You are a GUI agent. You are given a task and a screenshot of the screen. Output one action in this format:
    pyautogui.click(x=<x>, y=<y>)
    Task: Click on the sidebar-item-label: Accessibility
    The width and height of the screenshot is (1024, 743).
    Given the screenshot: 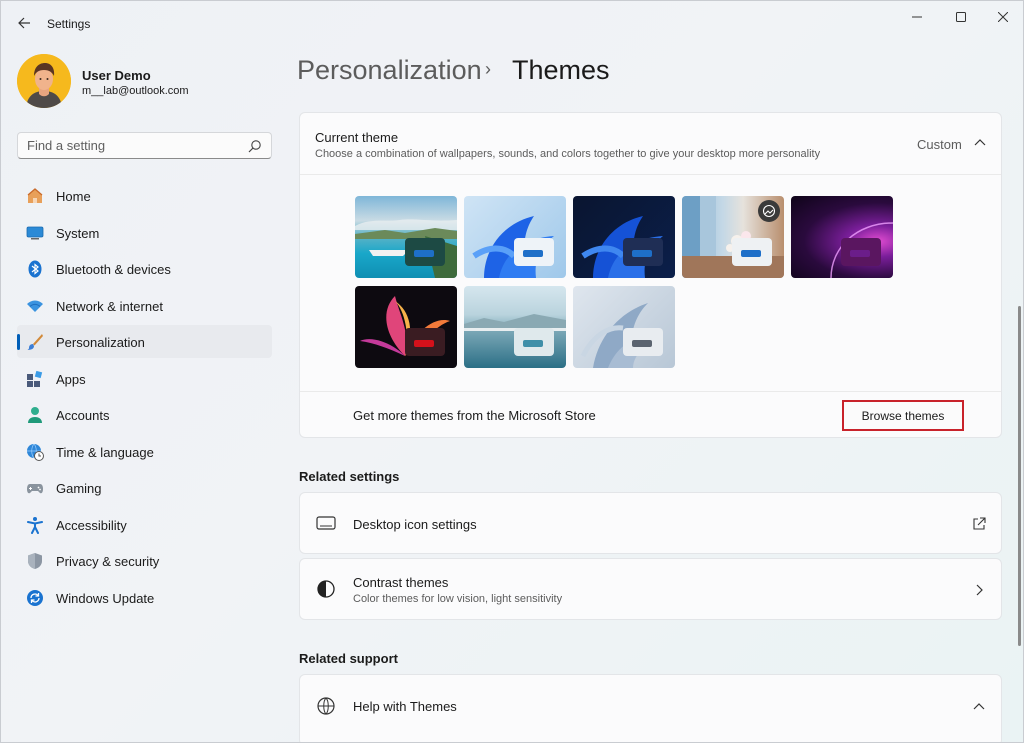 What is the action you would take?
    pyautogui.click(x=91, y=525)
    